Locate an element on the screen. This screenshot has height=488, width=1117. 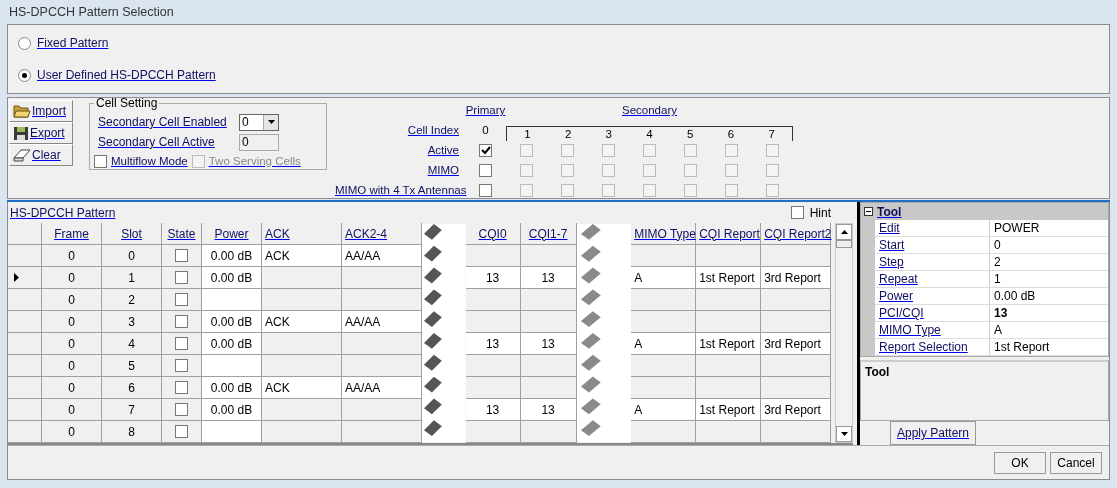
property-name: PCI/CQI is located at coordinates (901, 313).